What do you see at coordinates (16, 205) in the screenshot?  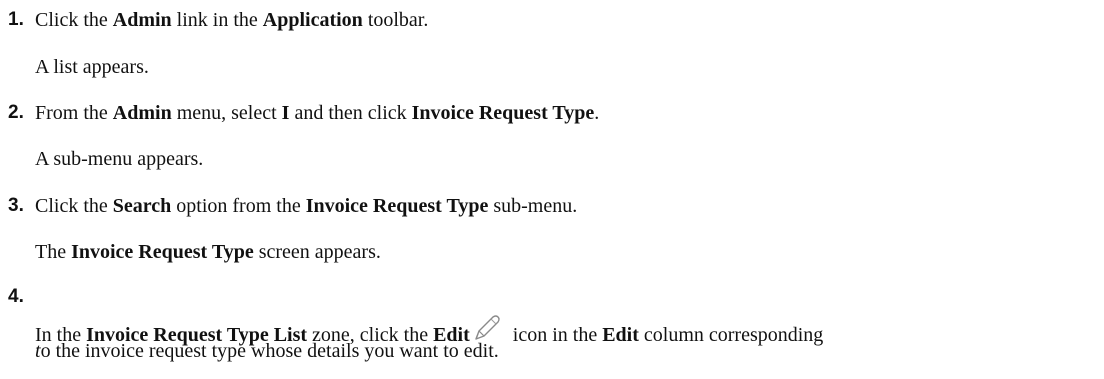 I see `step-number: 3.` at bounding box center [16, 205].